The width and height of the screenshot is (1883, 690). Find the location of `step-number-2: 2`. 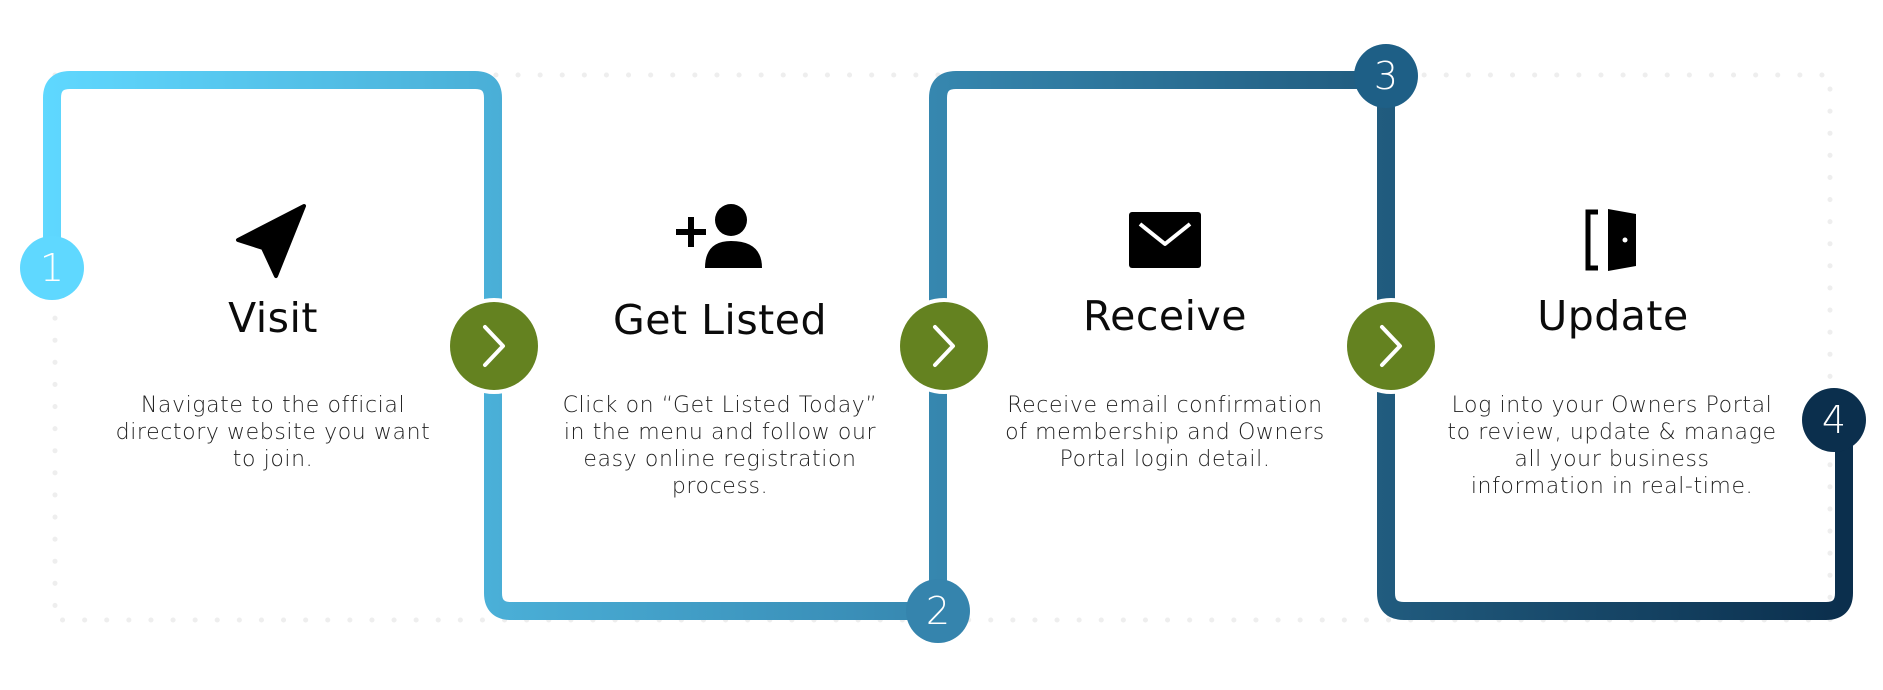

step-number-2: 2 is located at coordinates (938, 611).